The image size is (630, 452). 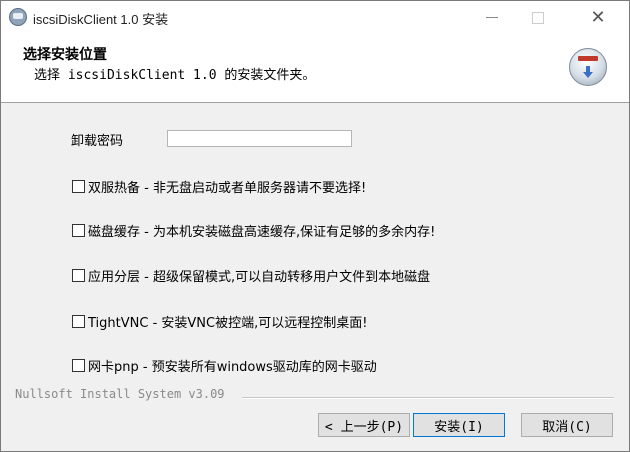 What do you see at coordinates (232, 367) in the screenshot?
I see `option-label: 网卡pnp - 预安装所有windows驱动库的网卡驱动` at bounding box center [232, 367].